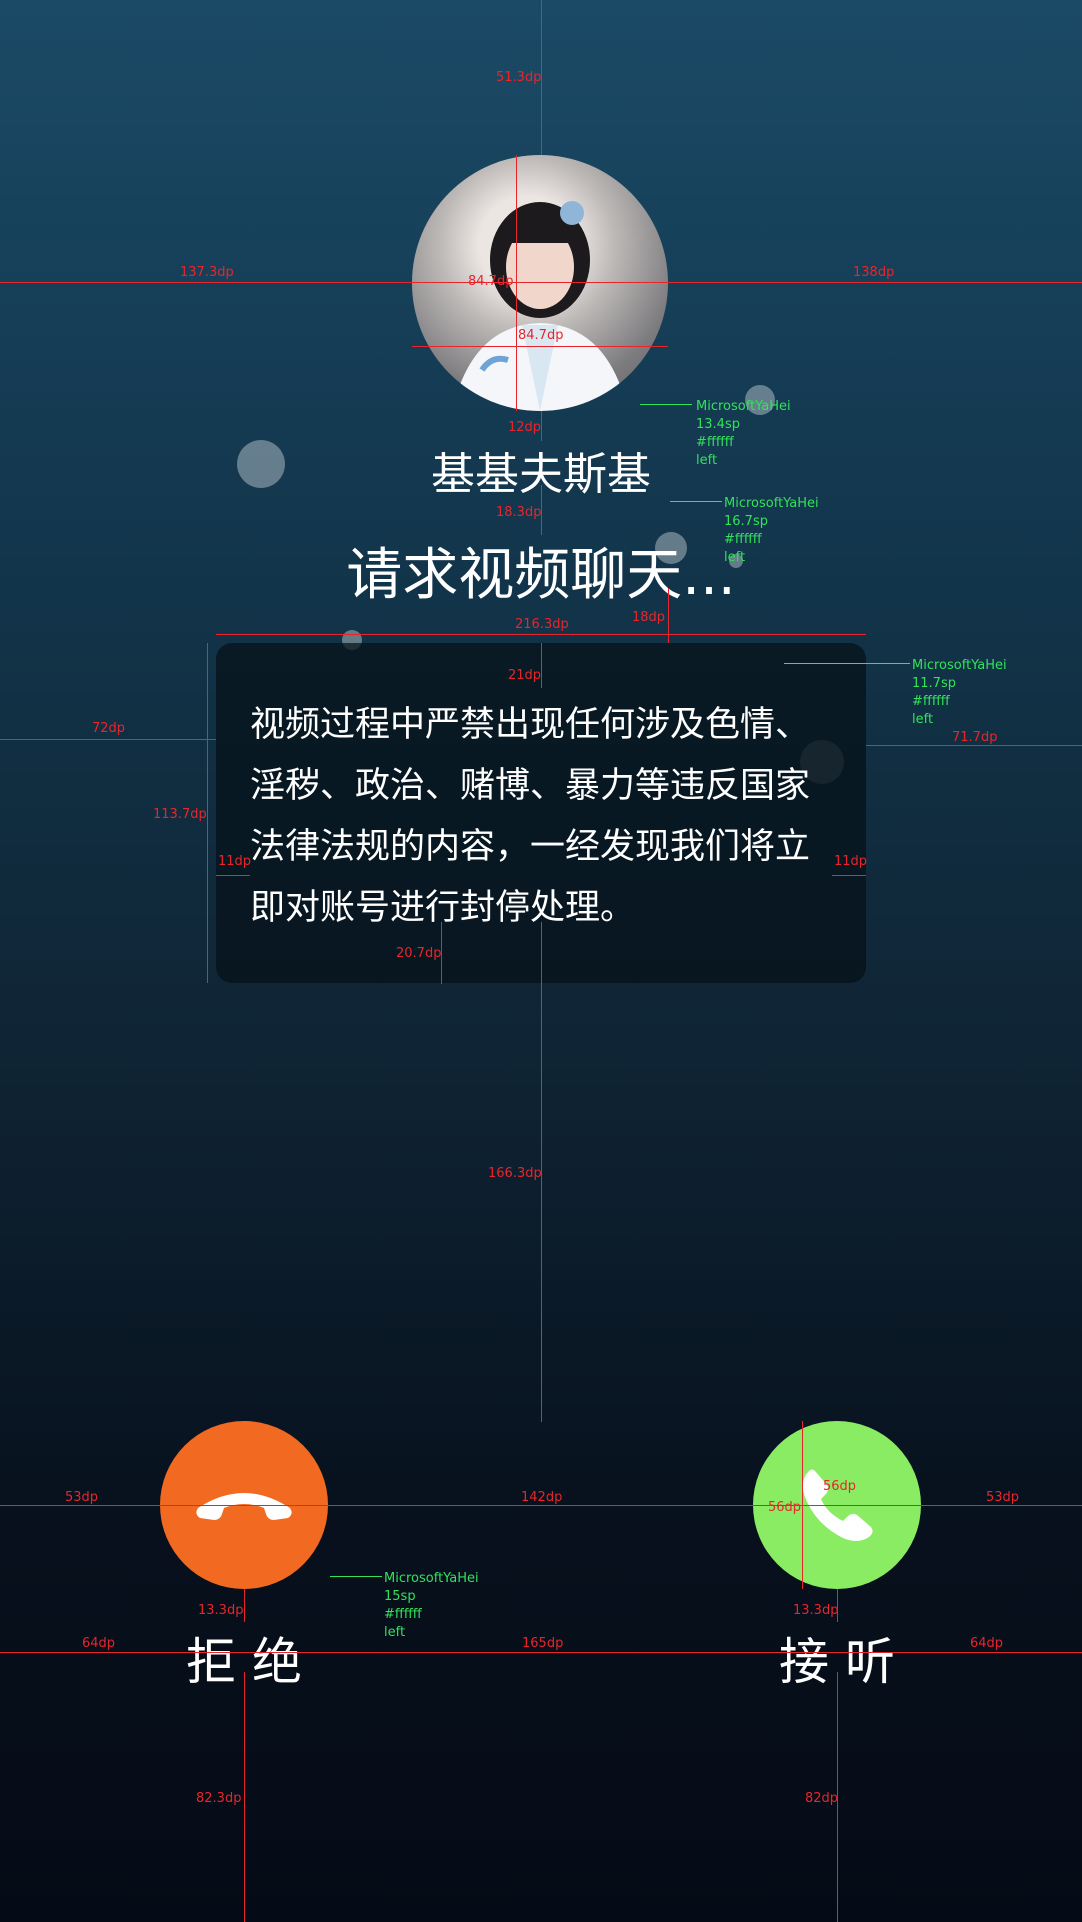 Image resolution: width=1082 pixels, height=1922 pixels. What do you see at coordinates (746, 521) in the screenshot?
I see `font-spec-size: 16.7sp` at bounding box center [746, 521].